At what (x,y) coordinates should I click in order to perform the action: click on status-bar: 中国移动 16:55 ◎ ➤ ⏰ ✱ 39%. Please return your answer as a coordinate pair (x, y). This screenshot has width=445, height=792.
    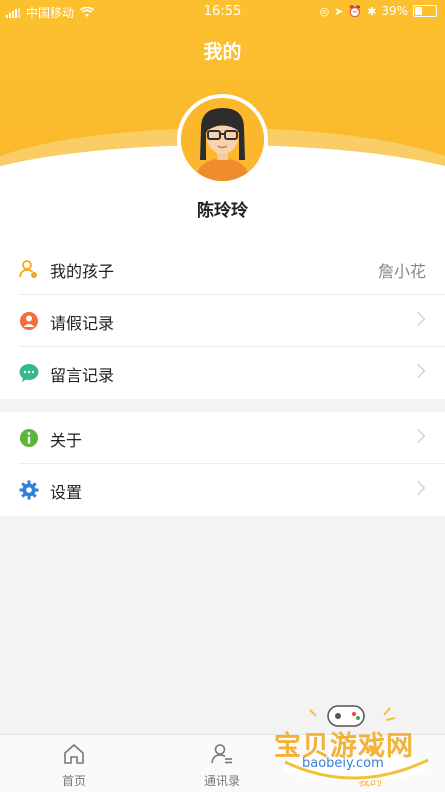
    Looking at the image, I should click on (222, 11).